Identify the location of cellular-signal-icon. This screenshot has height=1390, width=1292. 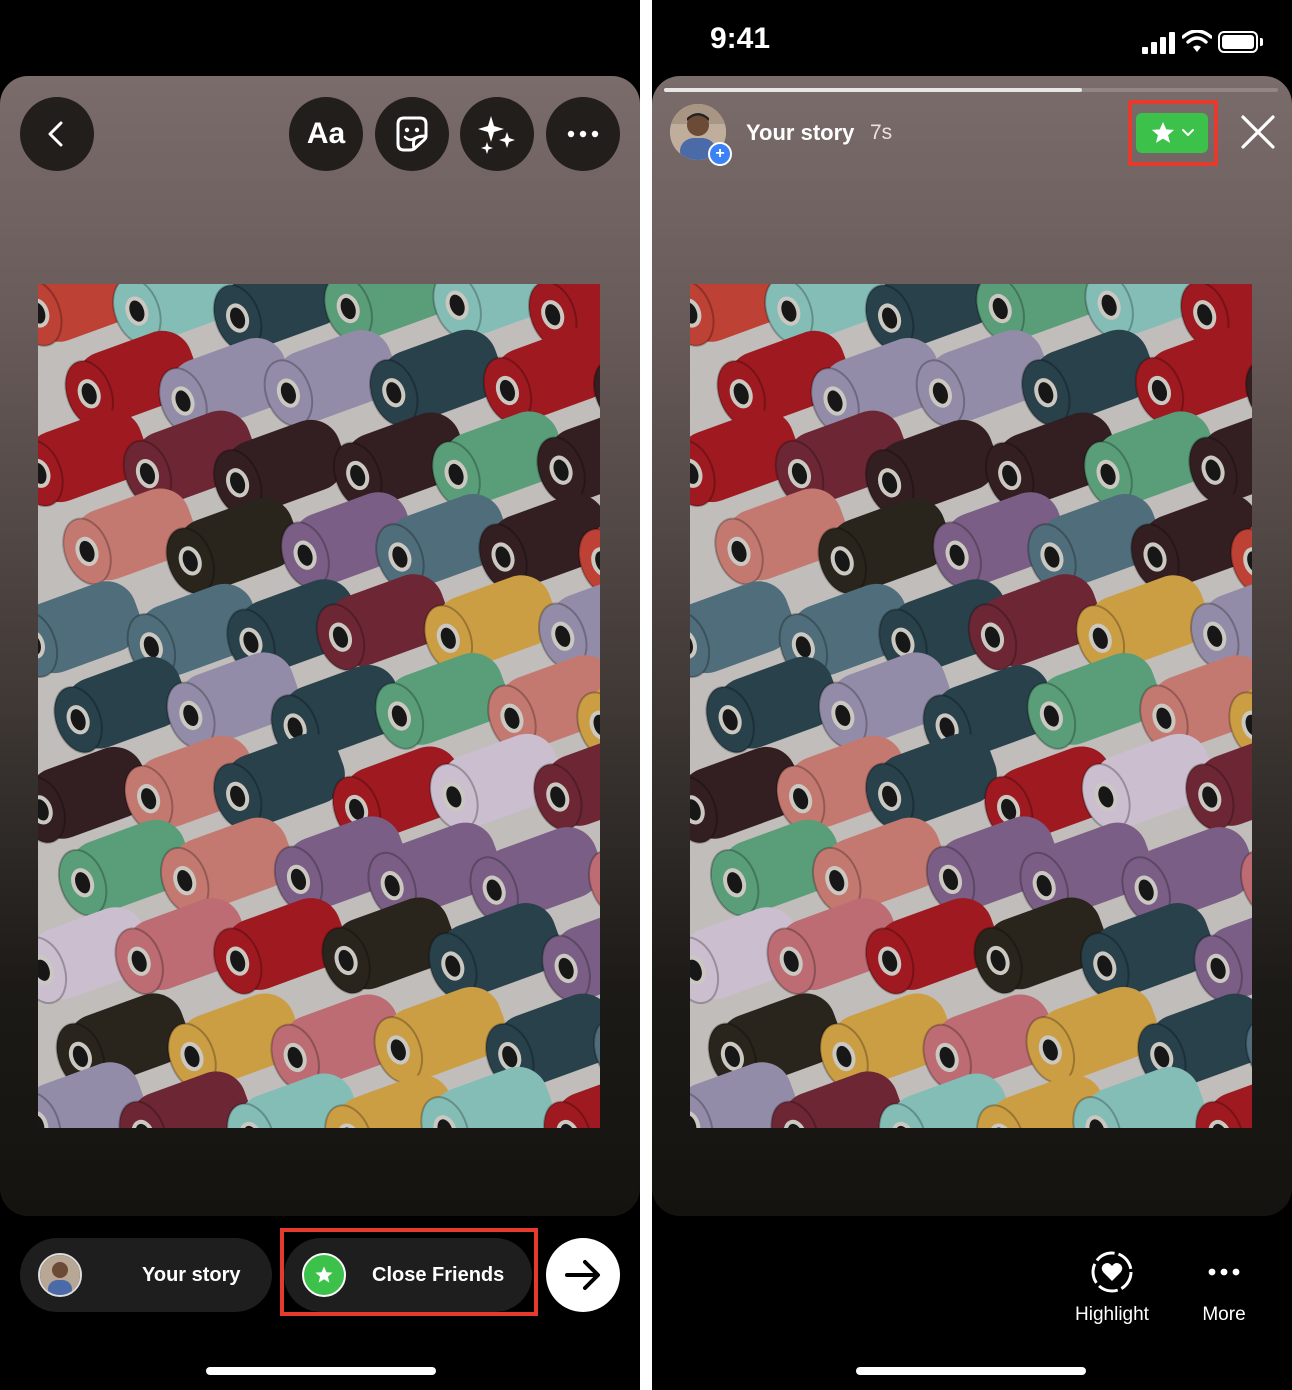
(1158, 43).